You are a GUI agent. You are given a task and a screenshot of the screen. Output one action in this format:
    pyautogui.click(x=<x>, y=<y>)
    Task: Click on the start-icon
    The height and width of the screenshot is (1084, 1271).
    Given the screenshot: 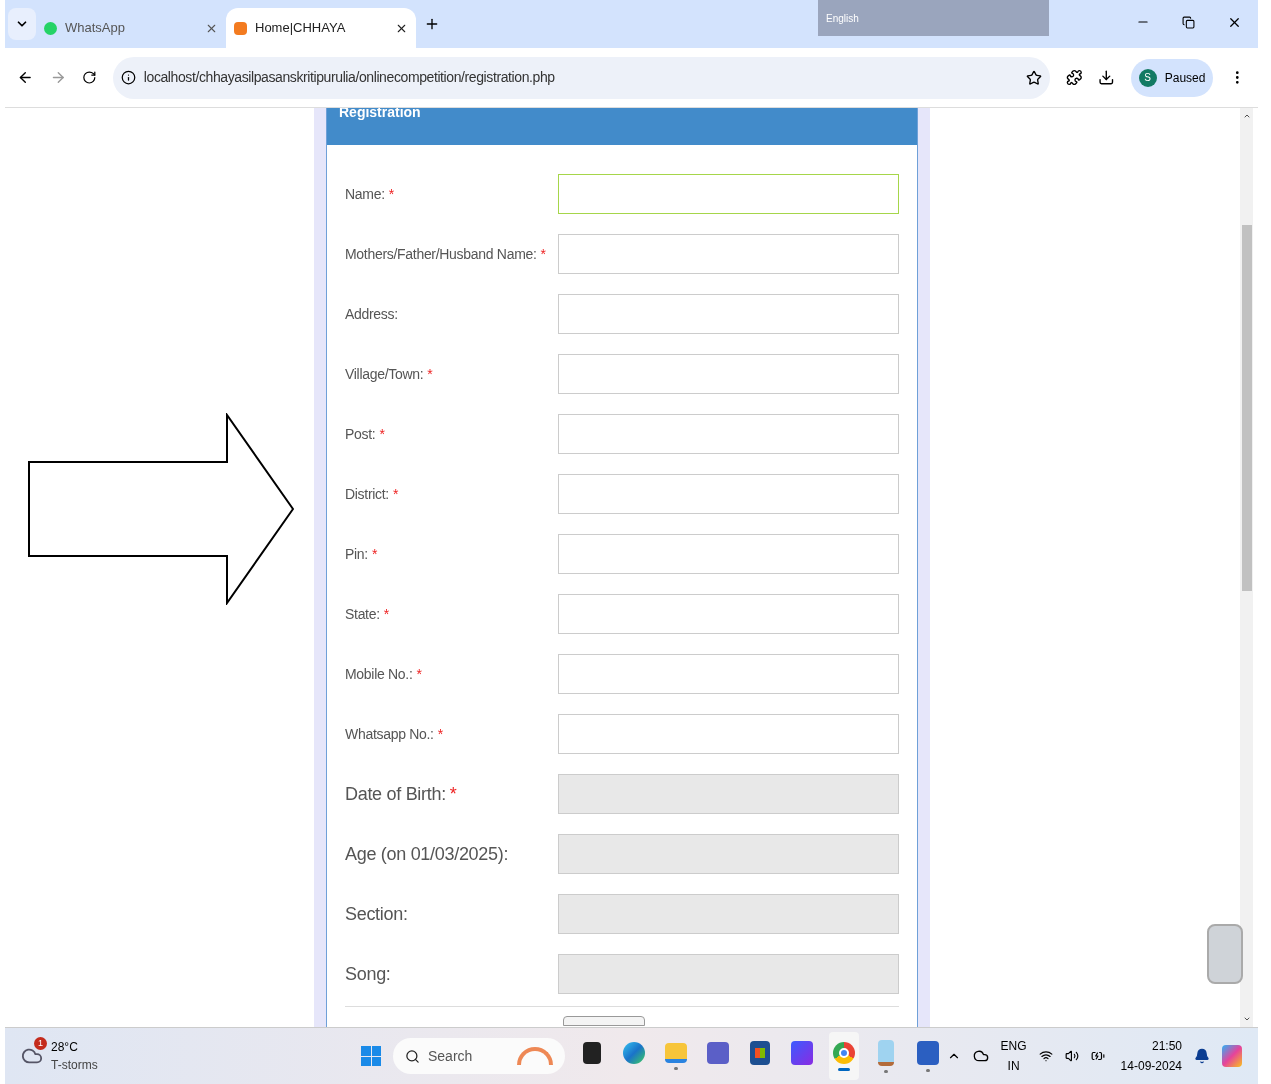 What is the action you would take?
    pyautogui.click(x=371, y=1056)
    